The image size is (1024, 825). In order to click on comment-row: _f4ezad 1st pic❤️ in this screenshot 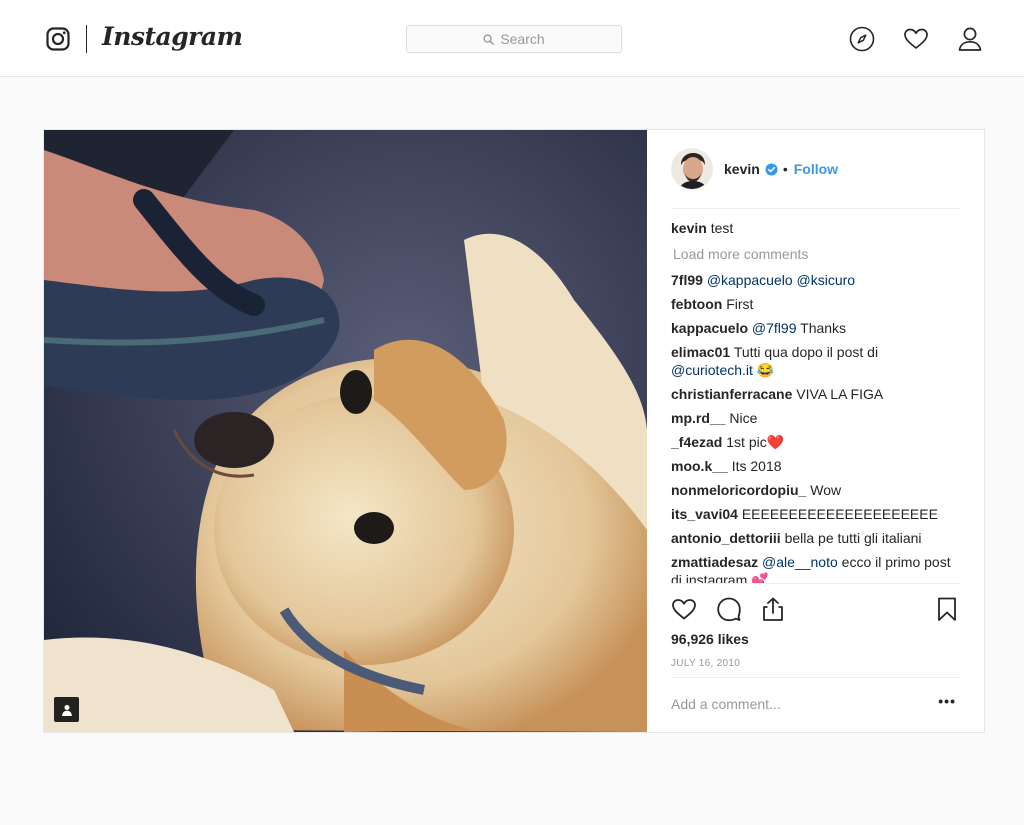, I will do `click(817, 442)`.